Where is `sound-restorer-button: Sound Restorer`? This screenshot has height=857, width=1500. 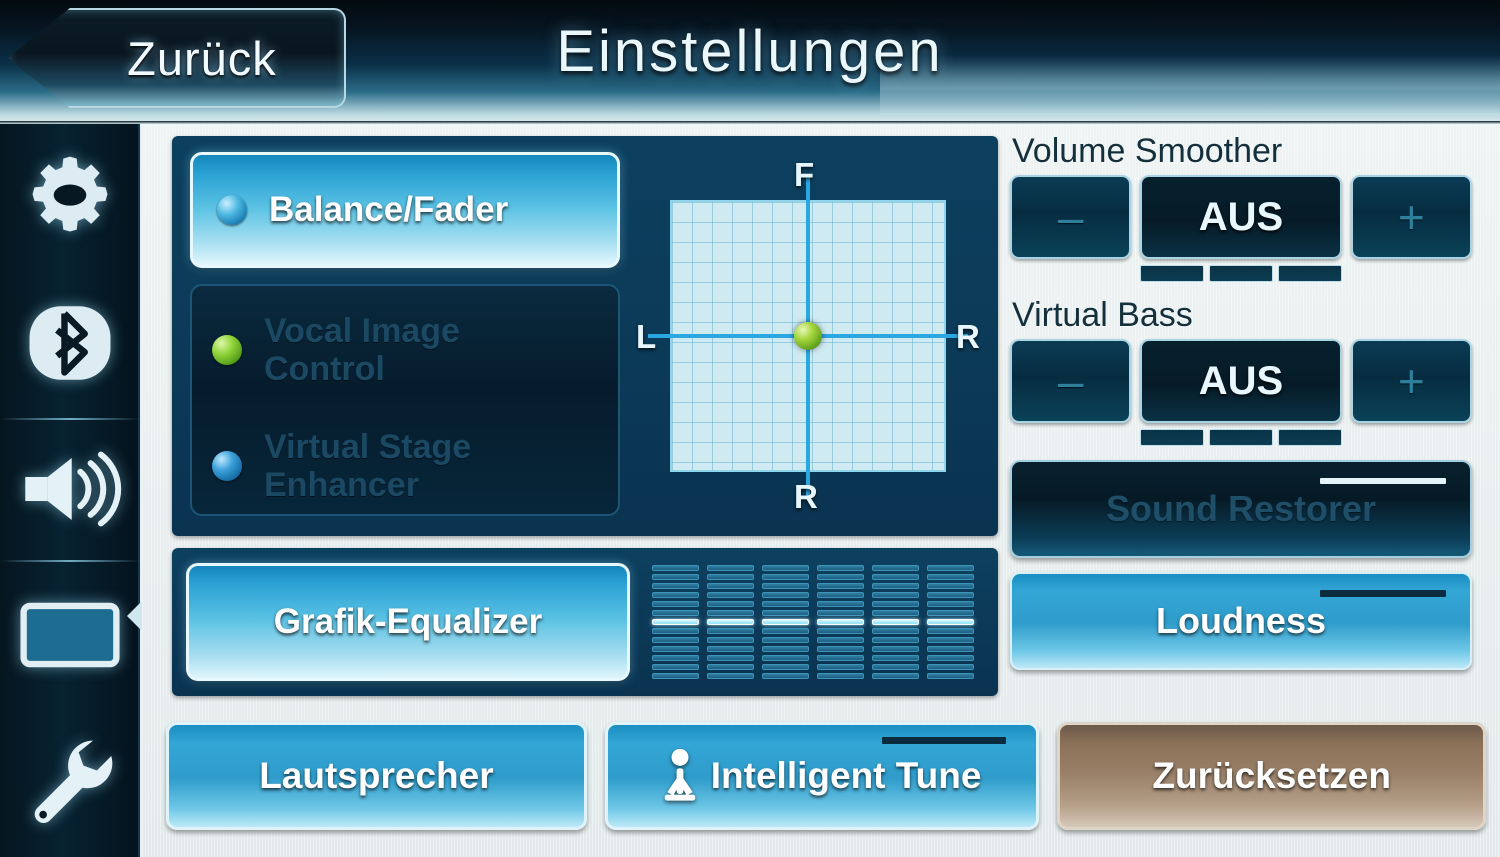
sound-restorer-button: Sound Restorer is located at coordinates (1241, 509).